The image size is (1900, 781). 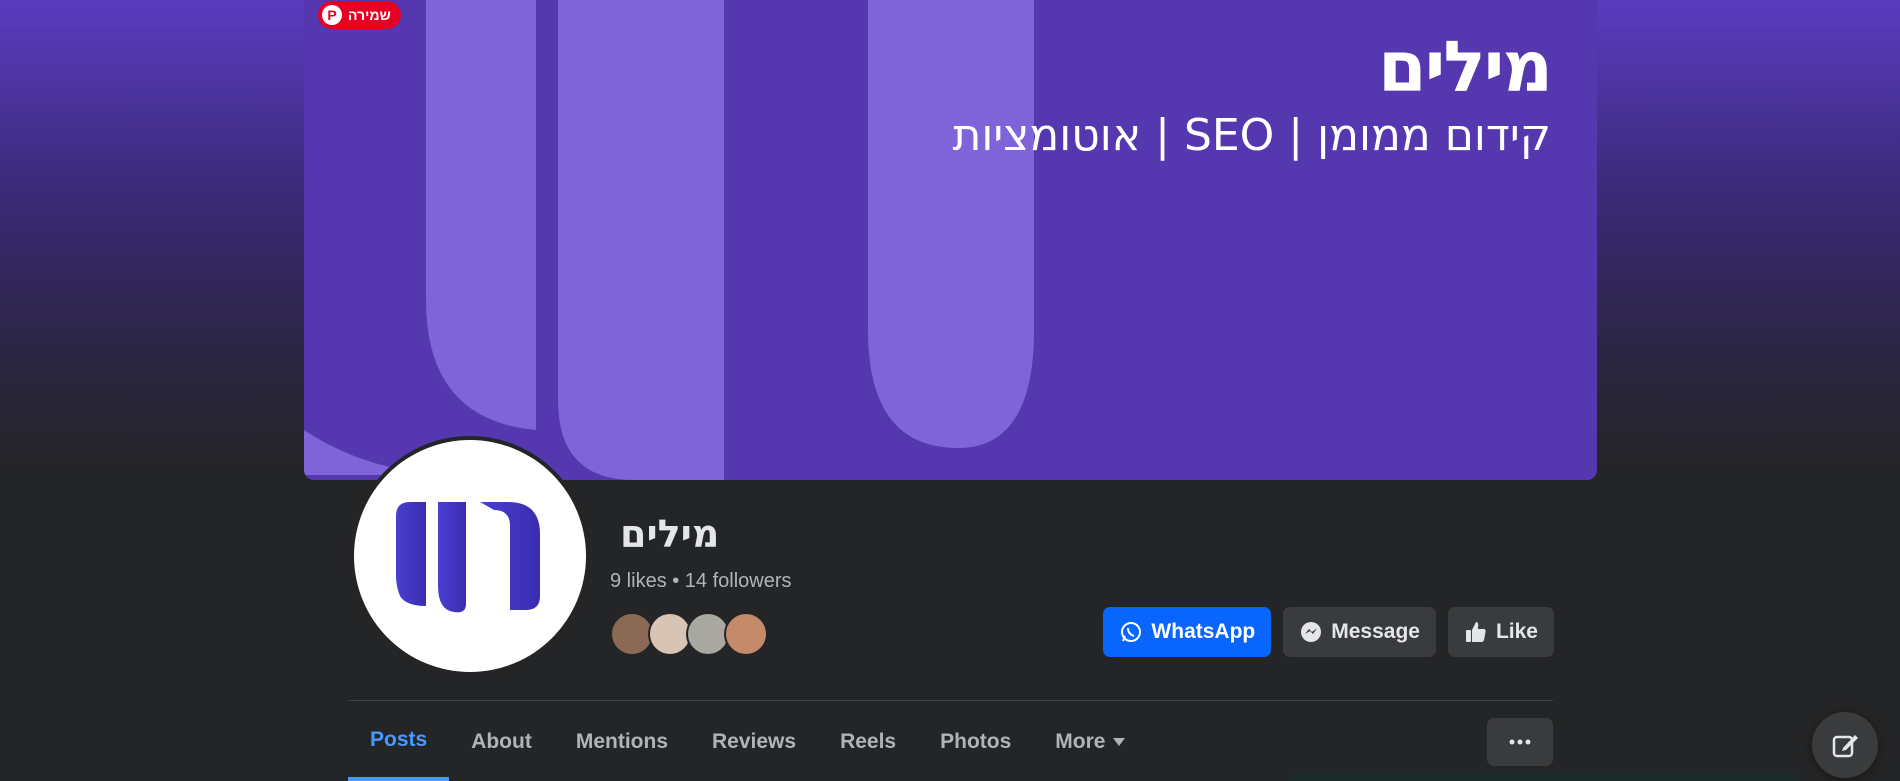 I want to click on tab-label: Mentions, so click(x=622, y=741).